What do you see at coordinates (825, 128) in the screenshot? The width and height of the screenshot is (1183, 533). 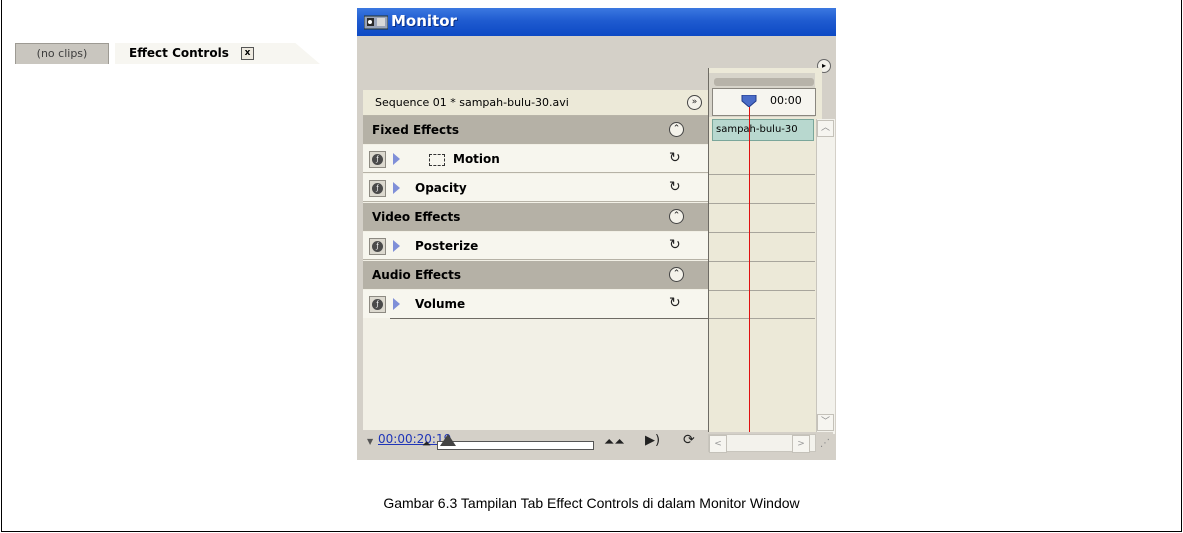 I see `scroll-up-icon: ︿` at bounding box center [825, 128].